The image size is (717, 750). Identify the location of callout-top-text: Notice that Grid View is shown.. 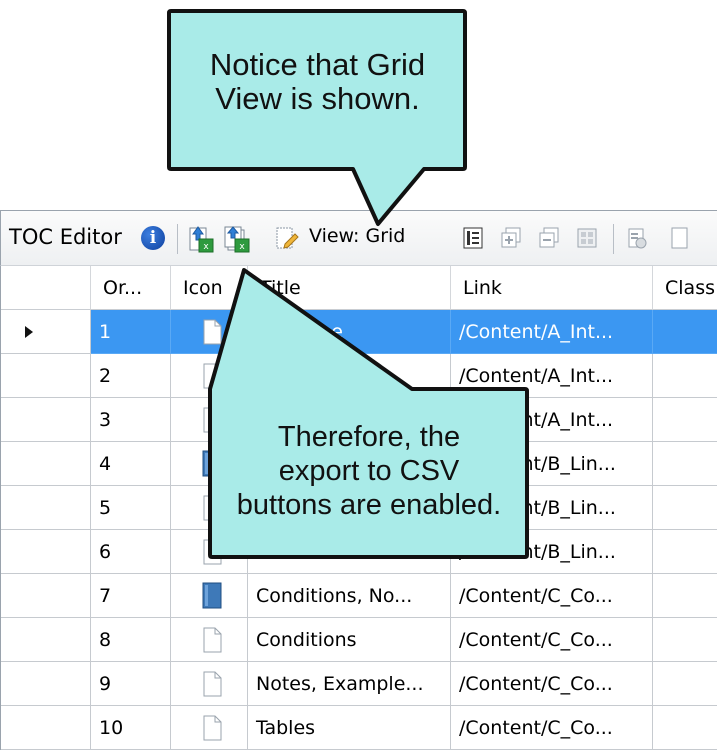
(317, 82).